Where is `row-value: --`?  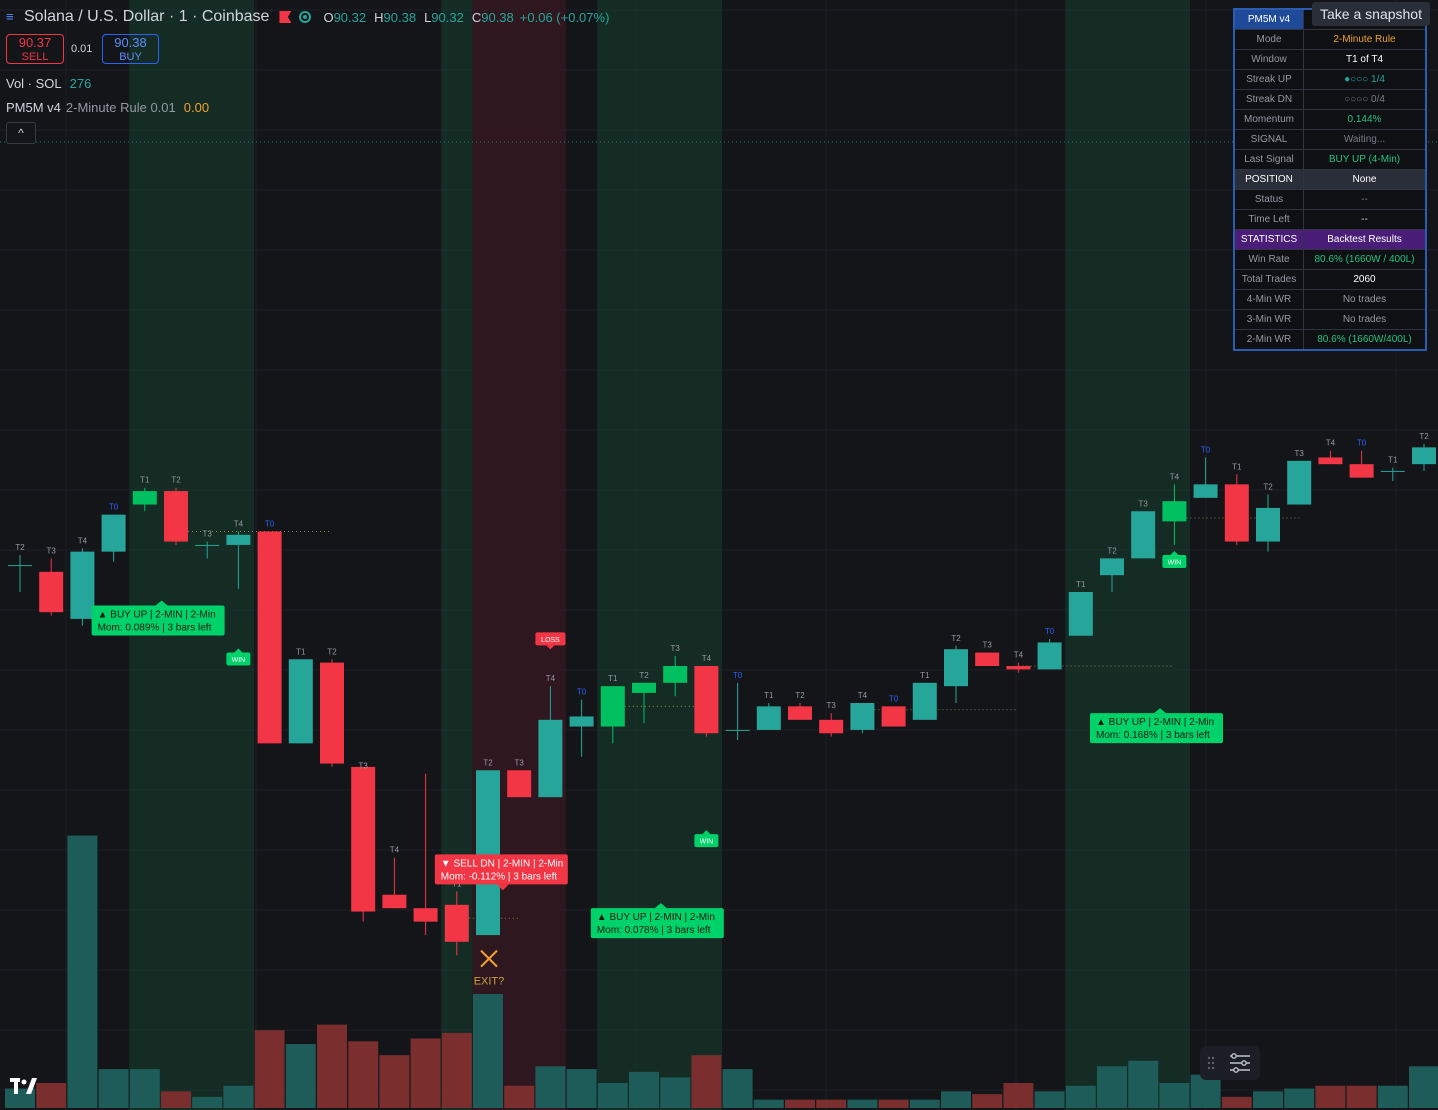
row-value: -- is located at coordinates (1365, 199).